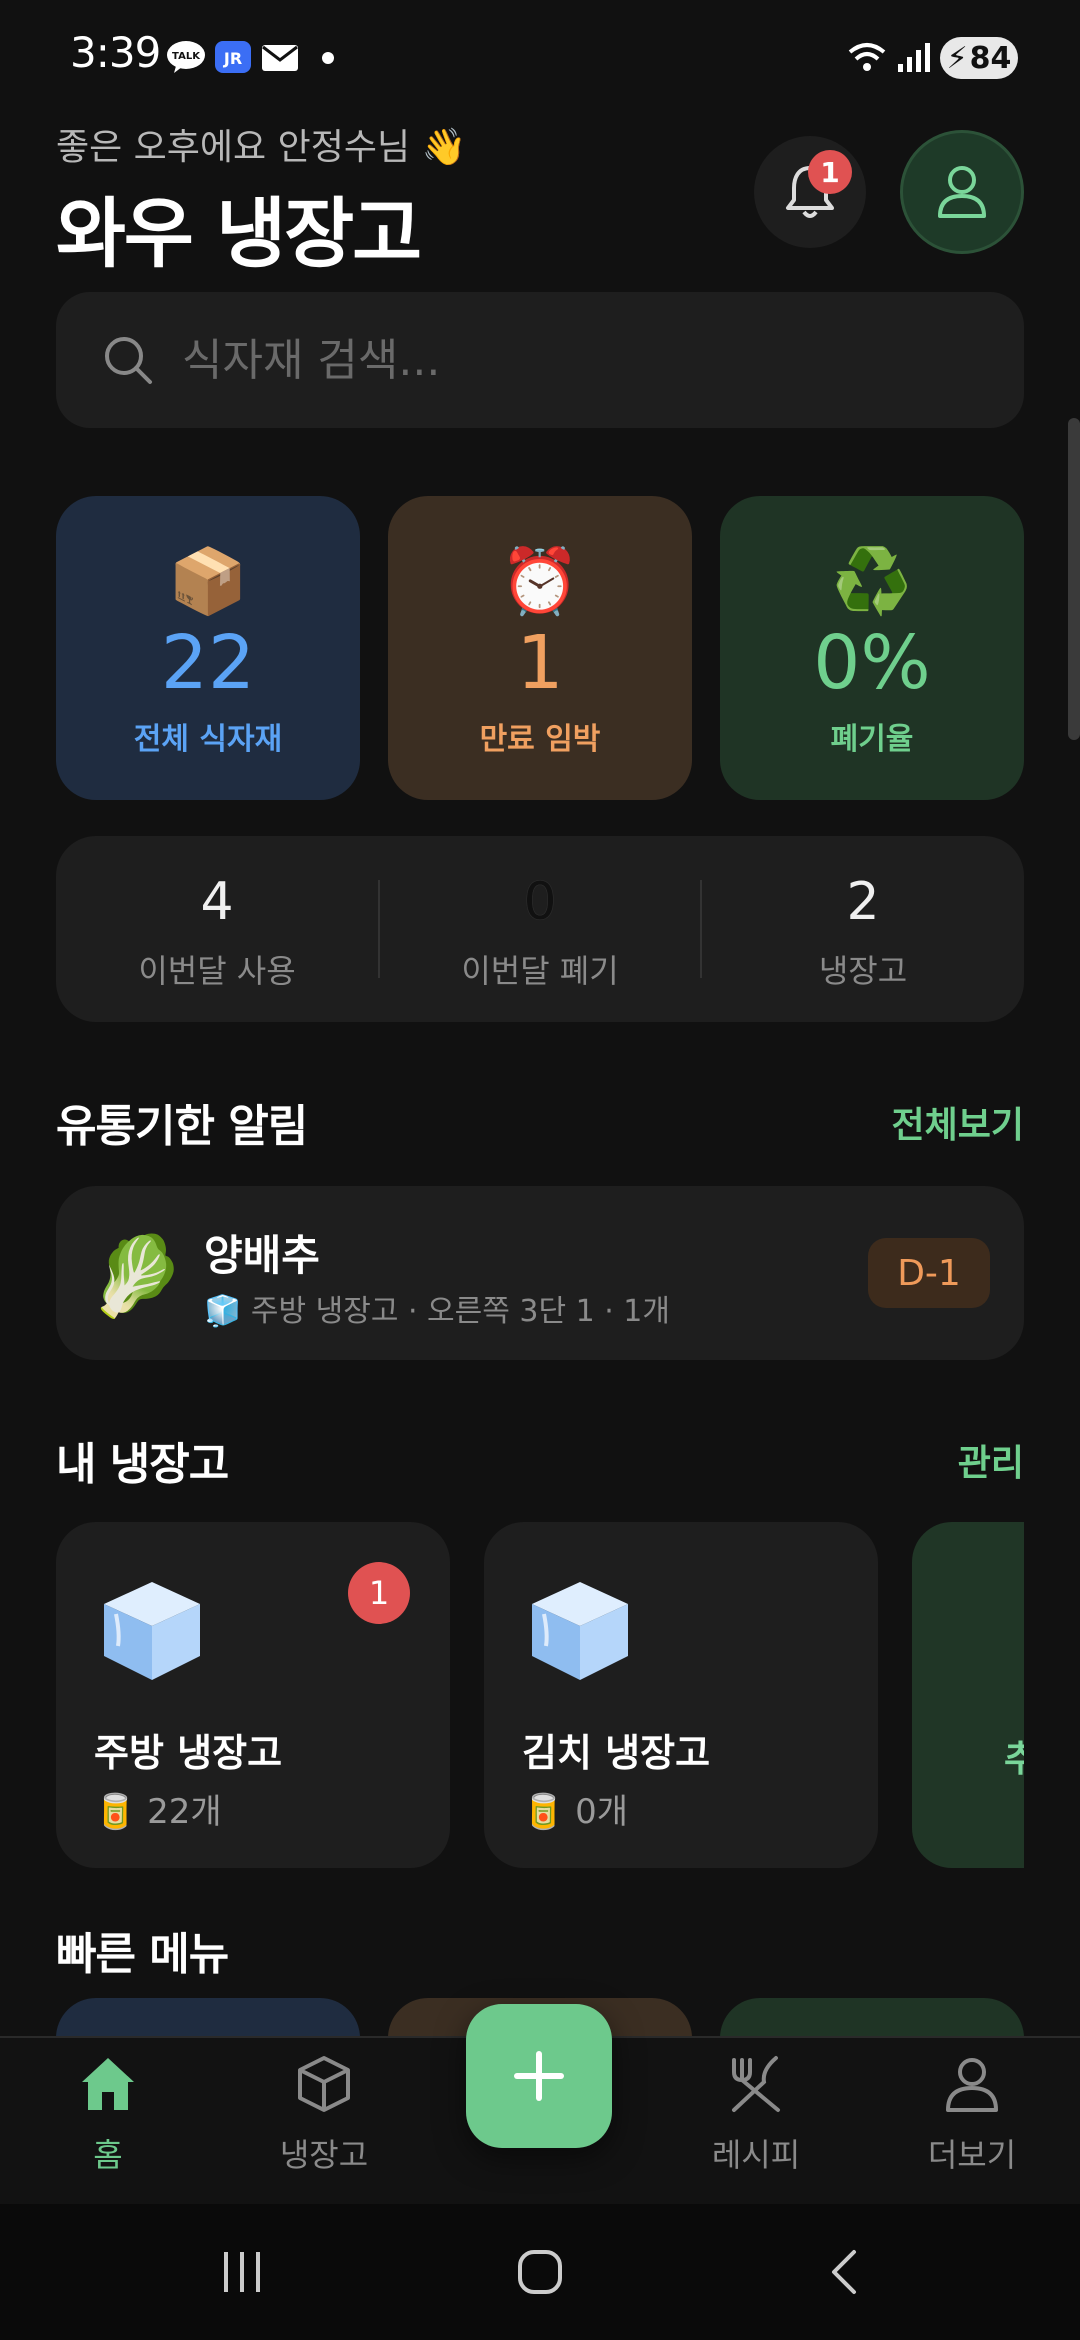 Image resolution: width=1080 pixels, height=2340 pixels. What do you see at coordinates (208, 739) in the screenshot?
I see `stat-total-label: 전체 식자재` at bounding box center [208, 739].